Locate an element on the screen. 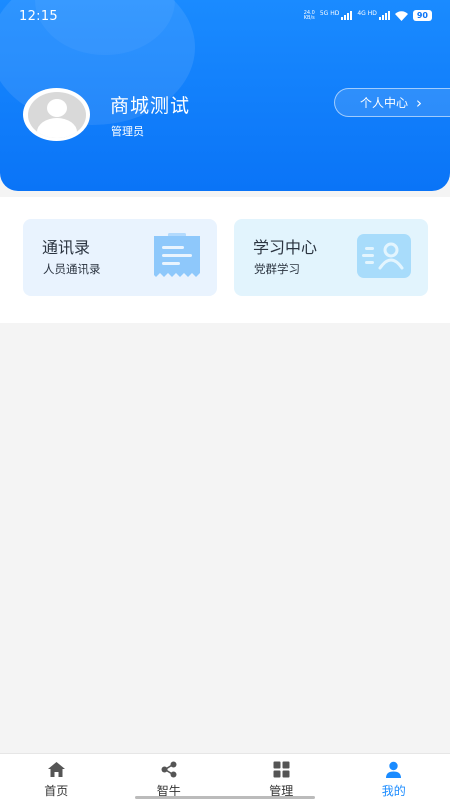  tab-home: 首页 is located at coordinates (56, 777).